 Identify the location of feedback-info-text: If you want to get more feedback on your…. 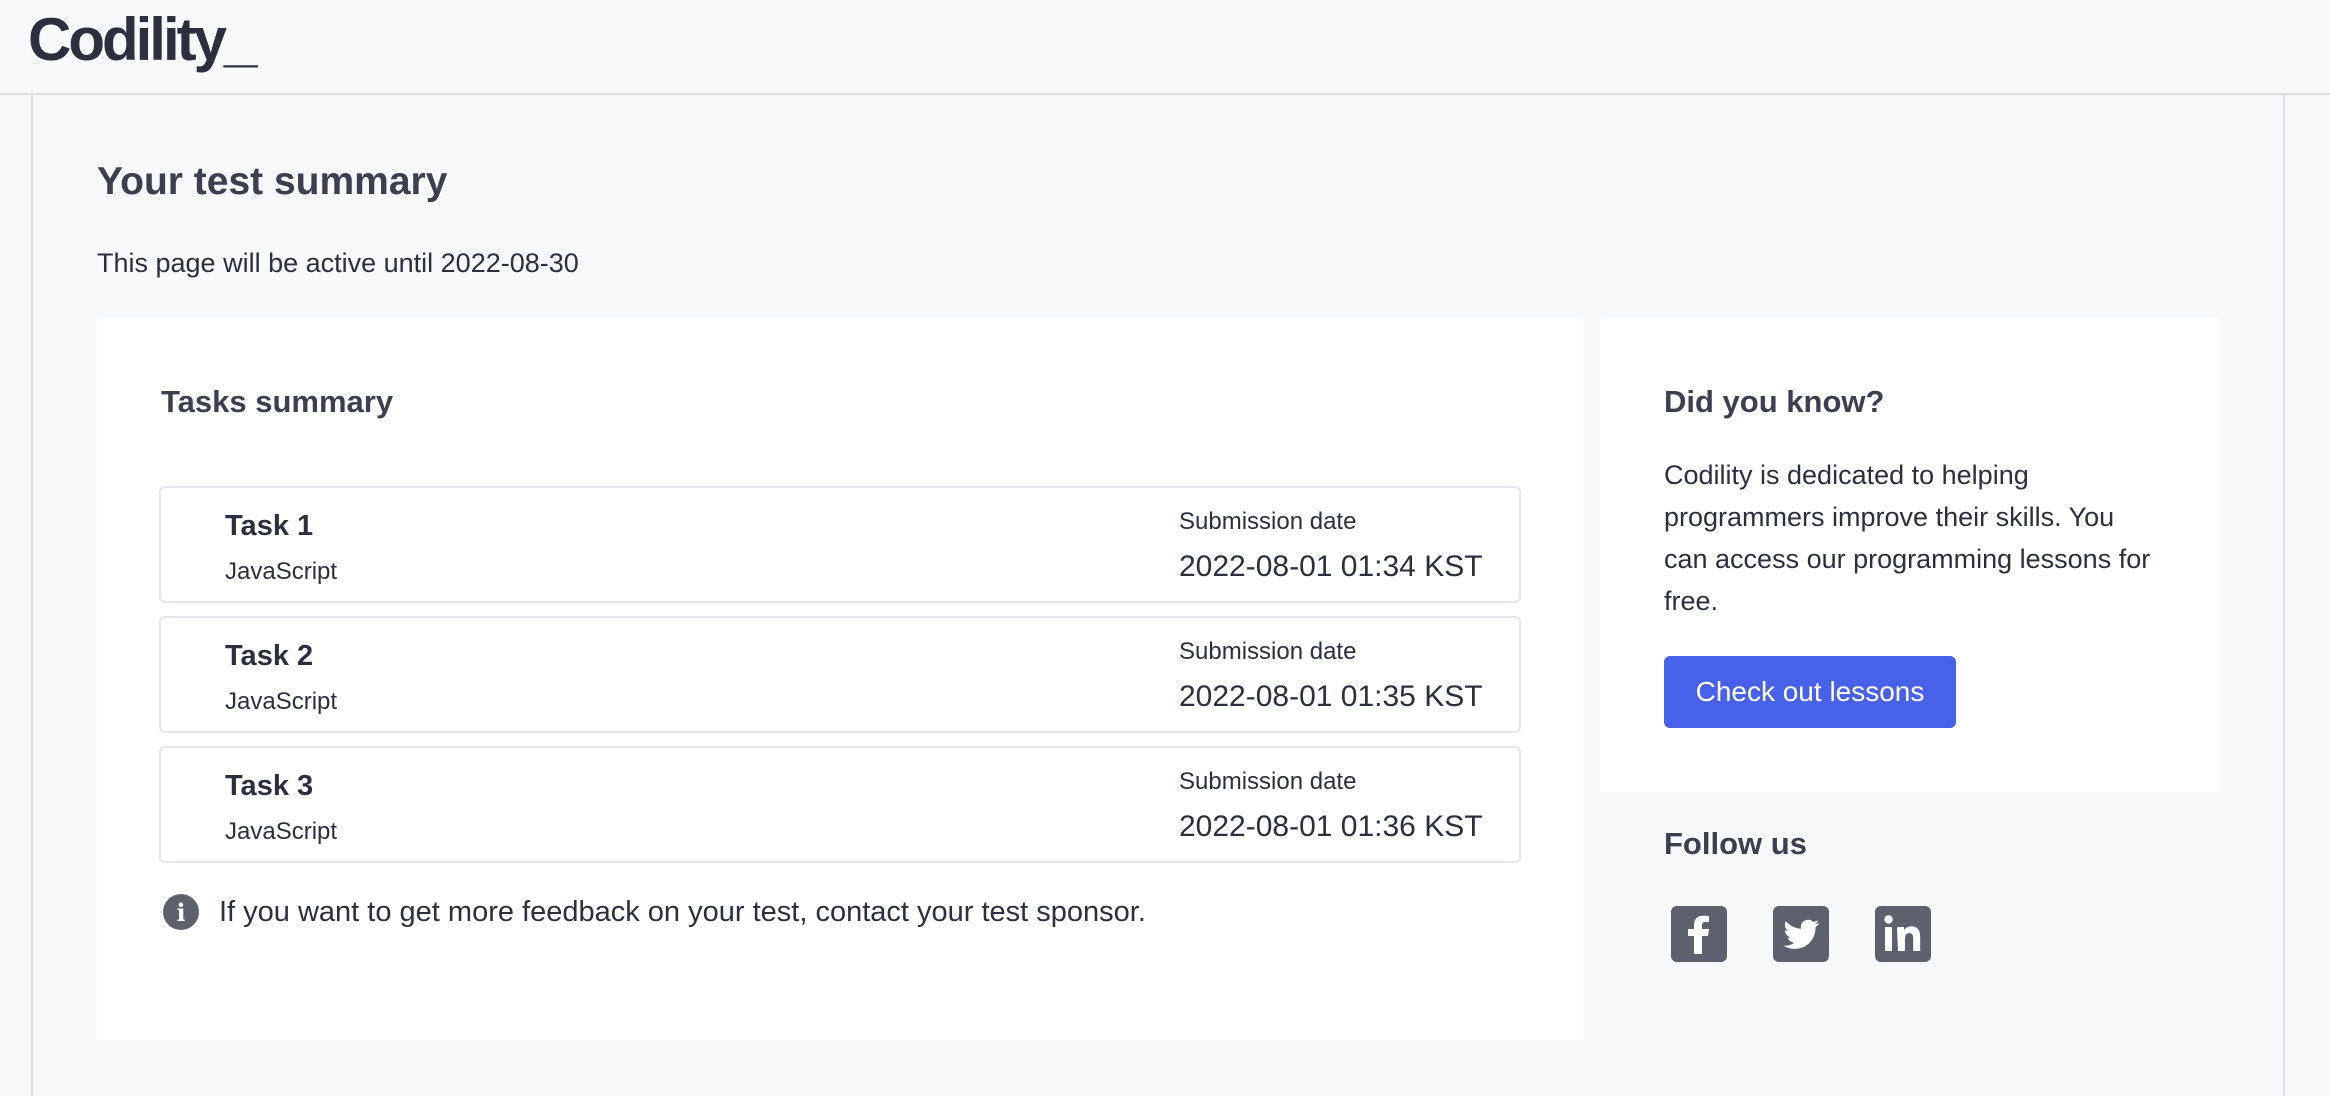
(682, 911).